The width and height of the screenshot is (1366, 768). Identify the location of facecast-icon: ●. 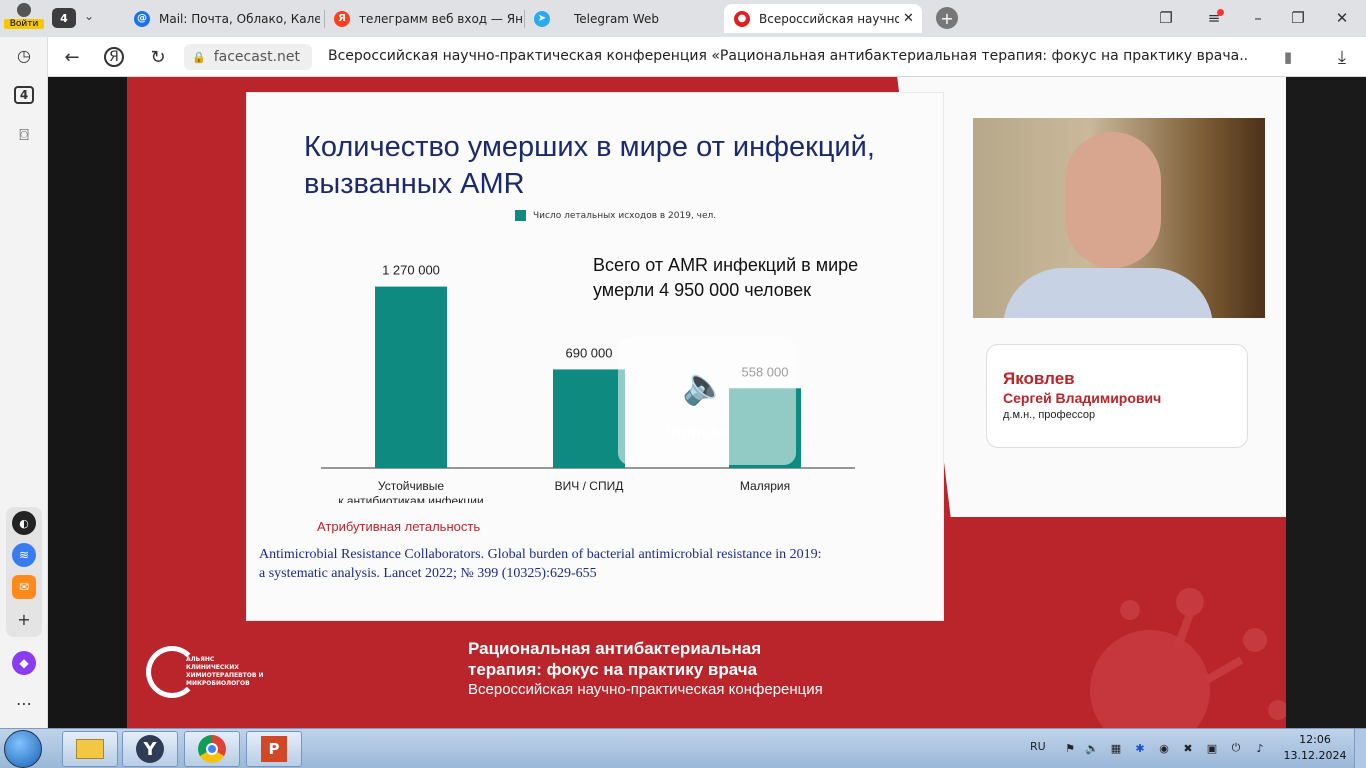
(742, 18).